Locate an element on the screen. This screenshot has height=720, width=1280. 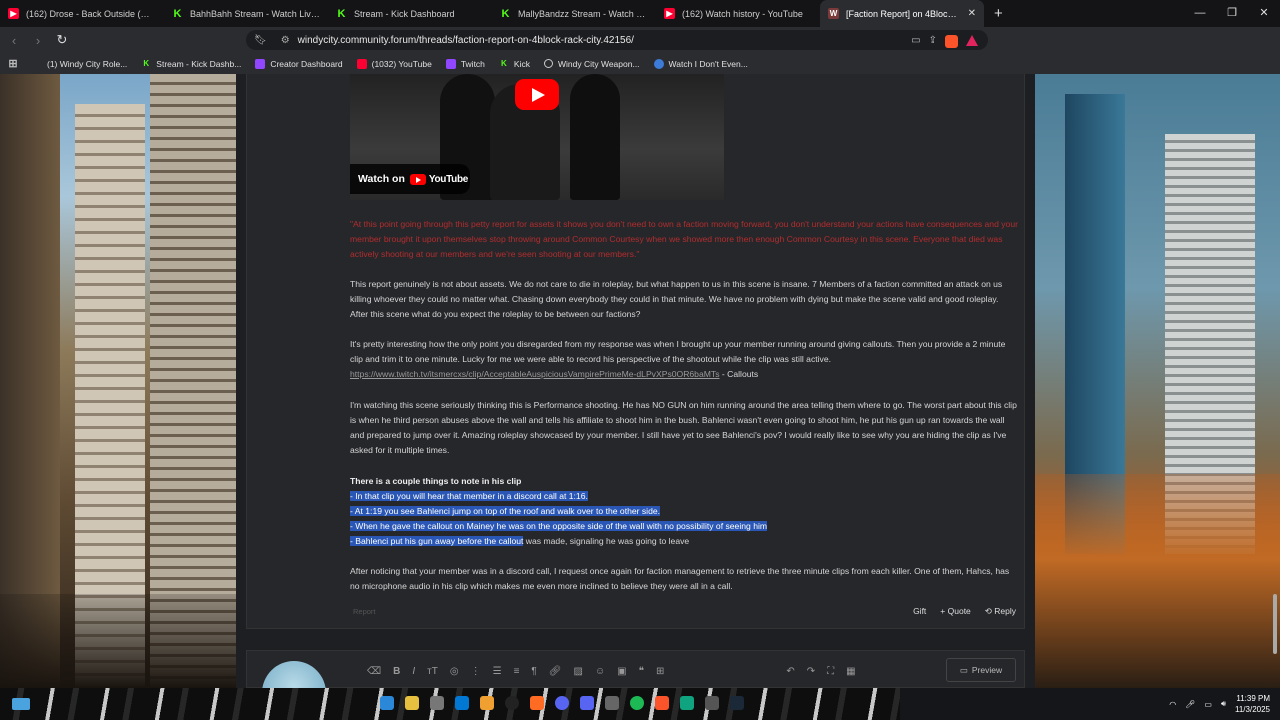
quote-button: + Quote is located at coordinates (955, 611).